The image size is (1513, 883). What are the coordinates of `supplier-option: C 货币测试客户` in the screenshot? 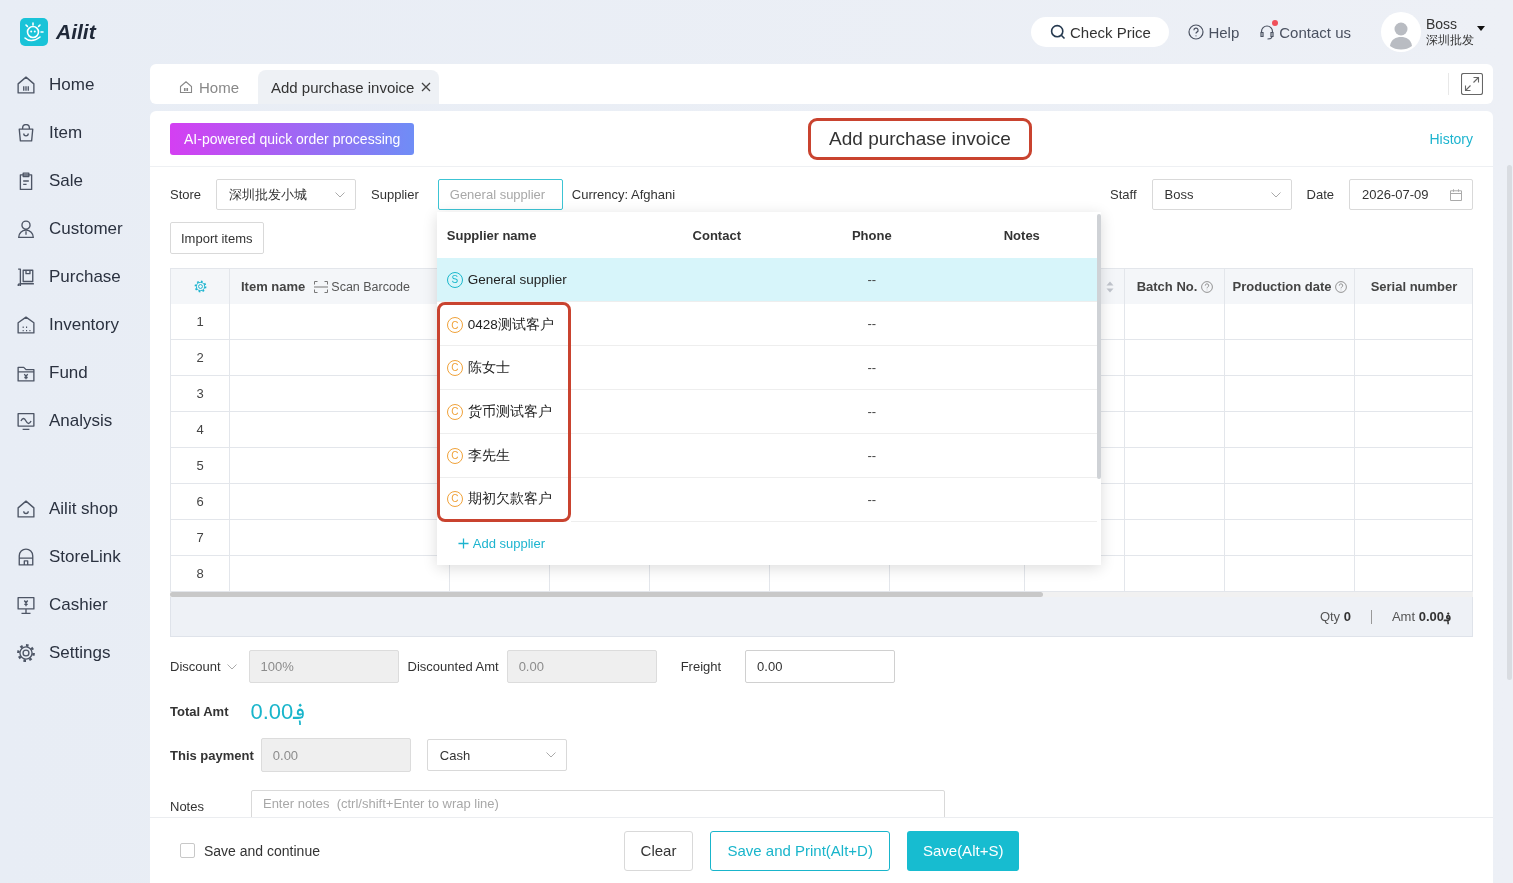 It's located at (503, 412).